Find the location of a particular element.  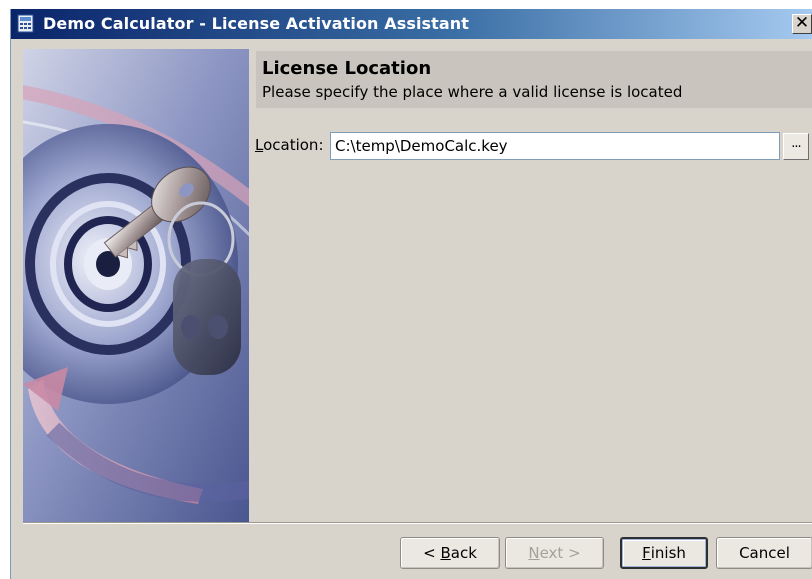

location-label-text: ocation: is located at coordinates (293, 145).